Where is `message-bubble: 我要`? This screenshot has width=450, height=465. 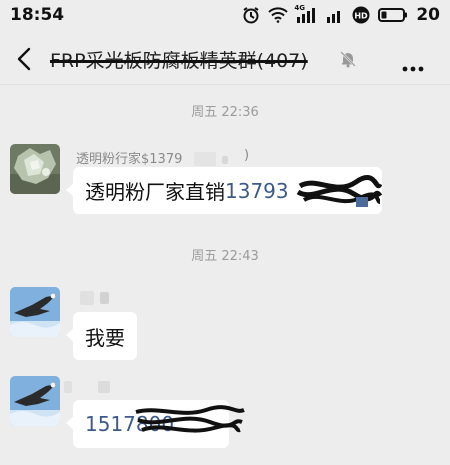
message-bubble: 我要 is located at coordinates (101, 336).